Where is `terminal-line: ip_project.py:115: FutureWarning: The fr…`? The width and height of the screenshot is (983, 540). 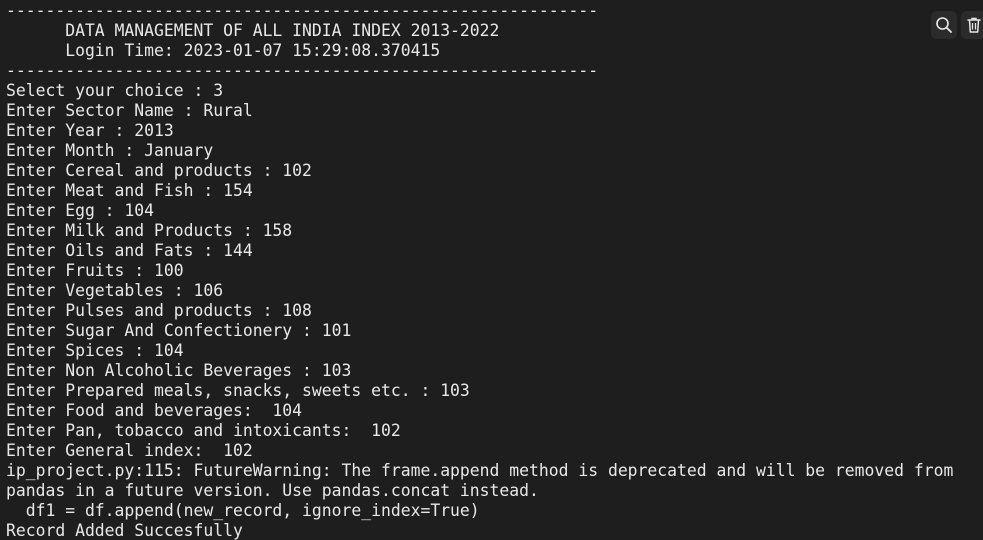 terminal-line: ip_project.py:115: FutureWarning: The fr… is located at coordinates (480, 470).